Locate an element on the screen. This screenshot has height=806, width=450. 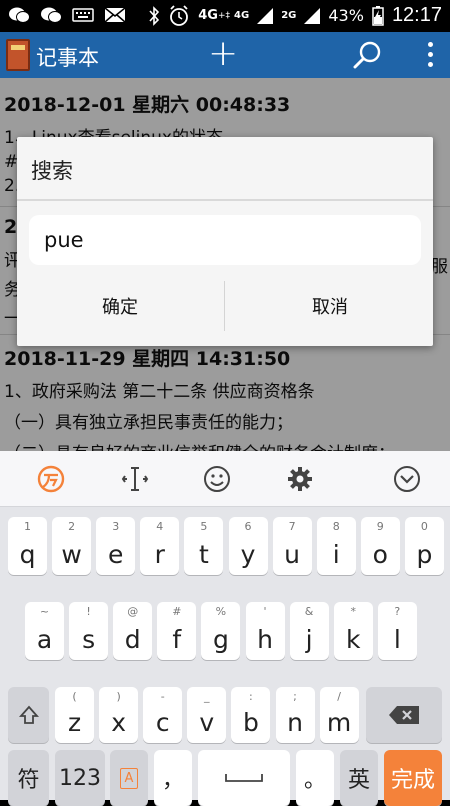
key-p: 0p is located at coordinates (424, 546).